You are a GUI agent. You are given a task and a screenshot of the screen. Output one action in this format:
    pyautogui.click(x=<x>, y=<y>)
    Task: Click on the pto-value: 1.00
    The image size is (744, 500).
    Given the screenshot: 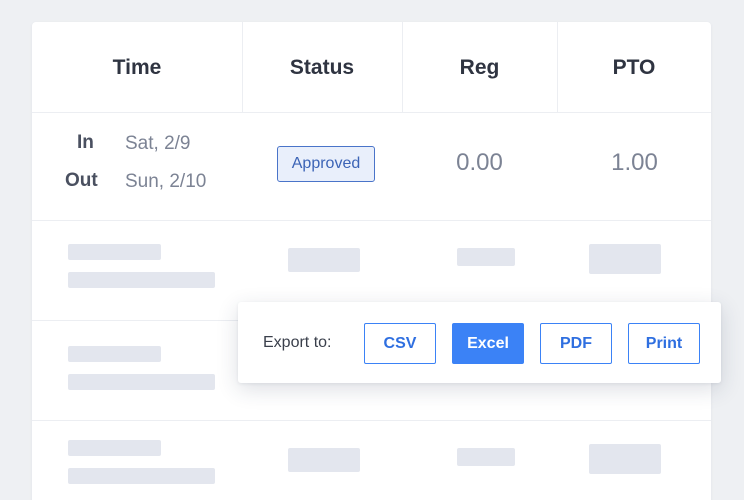 What is the action you would take?
    pyautogui.click(x=634, y=162)
    